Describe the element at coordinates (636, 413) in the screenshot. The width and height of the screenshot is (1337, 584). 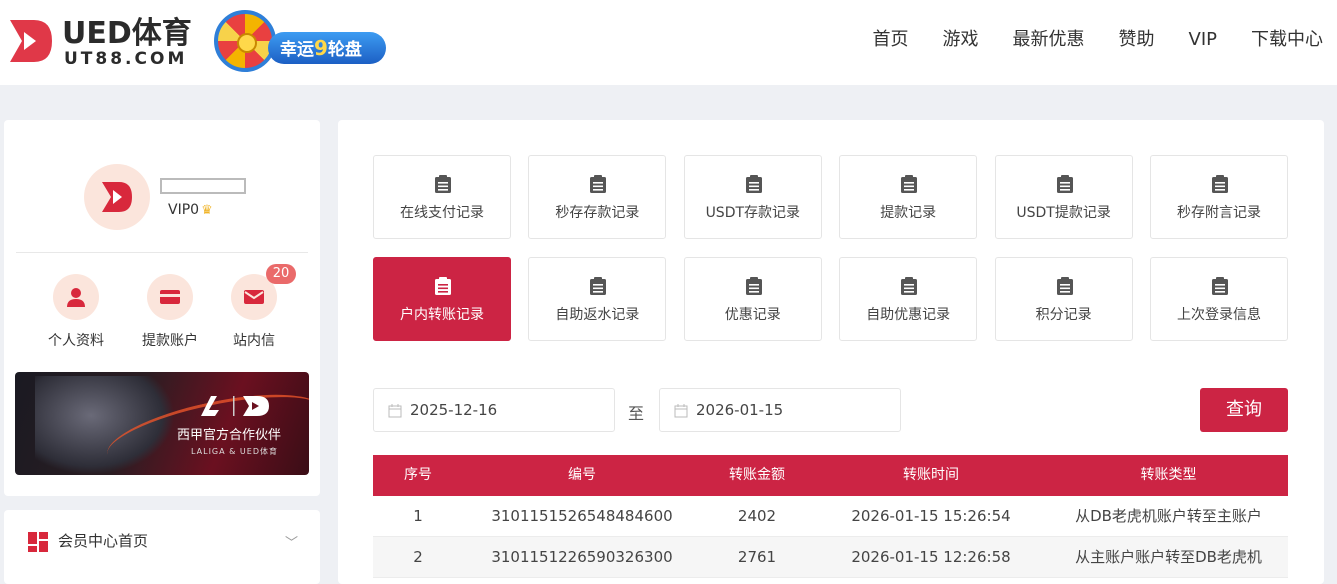
I see `date-range-separator: 至` at that location.